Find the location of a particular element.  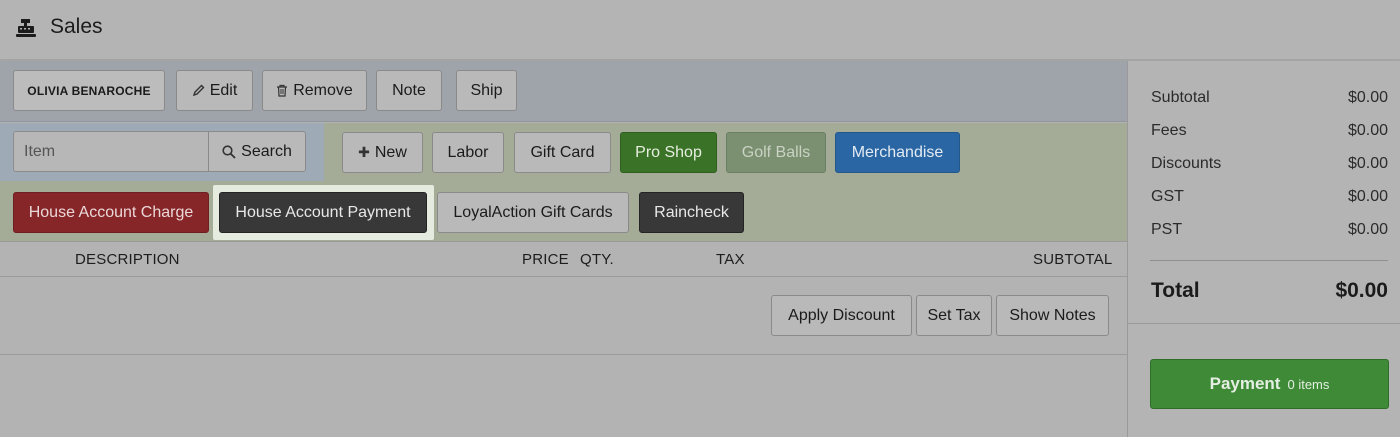

set-tax-button: Set Tax is located at coordinates (954, 315).